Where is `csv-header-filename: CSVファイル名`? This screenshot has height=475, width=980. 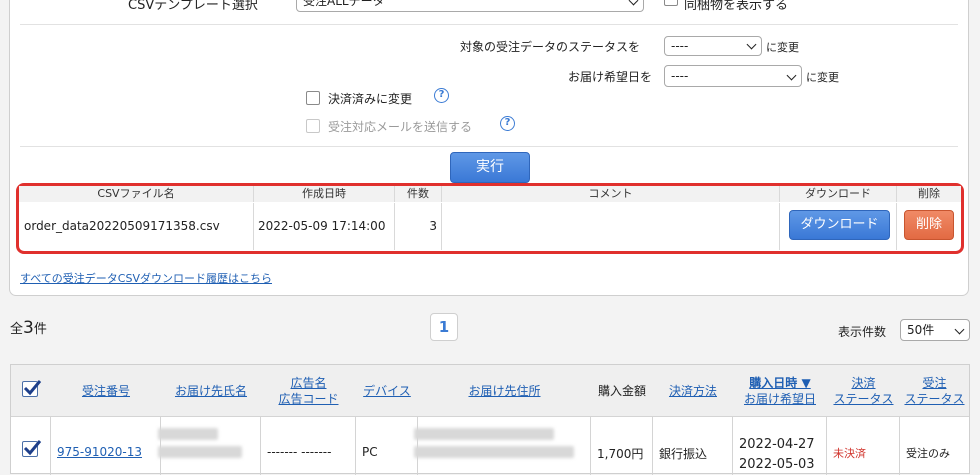
csv-header-filename: CSVファイル名 is located at coordinates (136, 194).